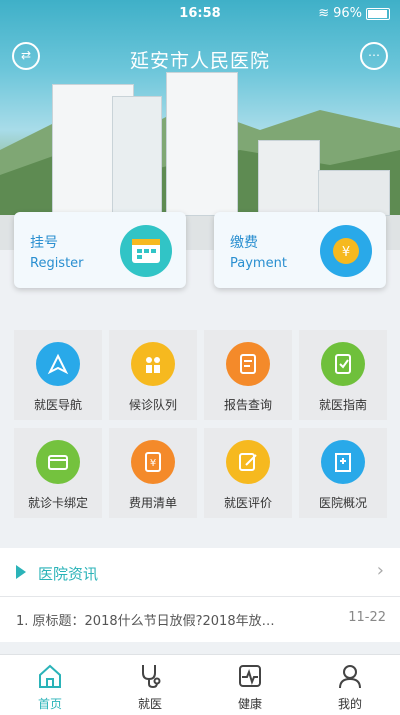 This screenshot has height=715, width=400. I want to click on tab-profile: 我的, so click(350, 685).